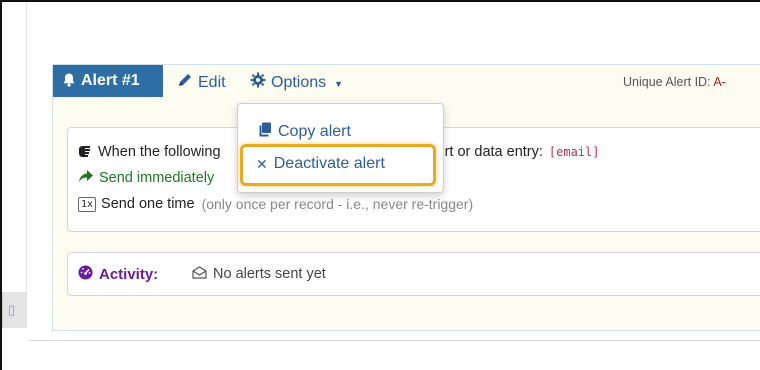 This screenshot has height=370, width=760. Describe the element at coordinates (85, 274) in the screenshot. I see `dashboard-gauge-icon` at that location.